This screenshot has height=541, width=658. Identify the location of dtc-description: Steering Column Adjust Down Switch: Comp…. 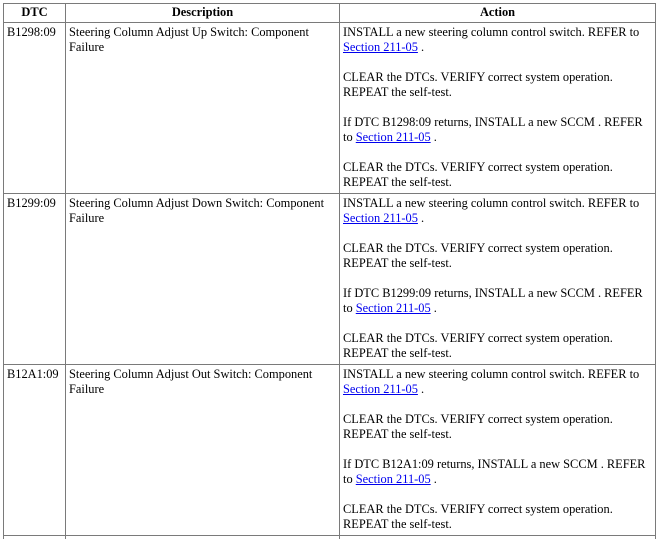
(202, 279).